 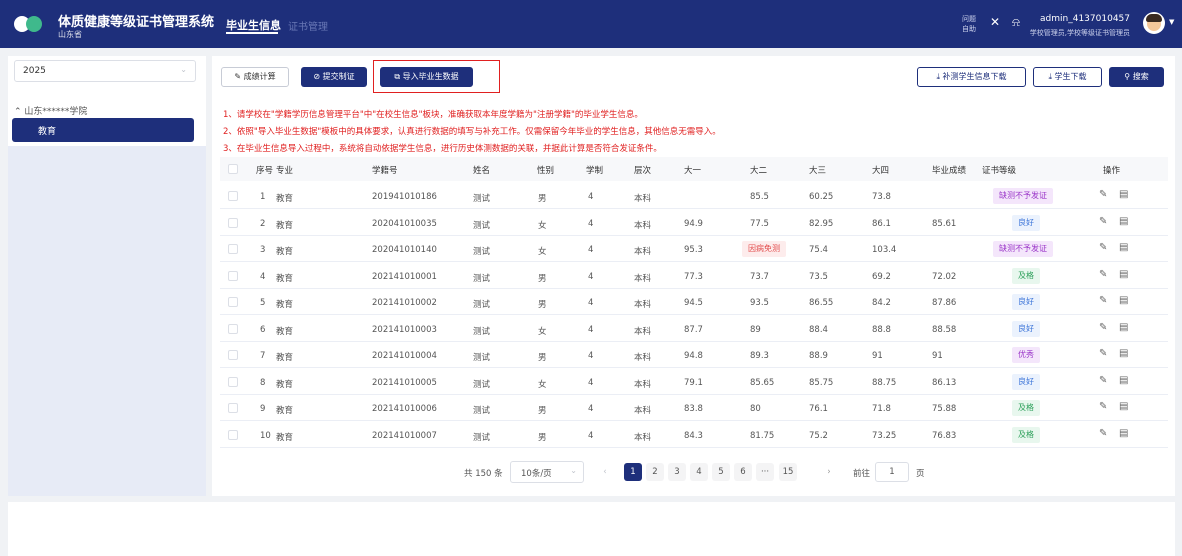 I want to click on cell-gender: 女, so click(x=542, y=252).